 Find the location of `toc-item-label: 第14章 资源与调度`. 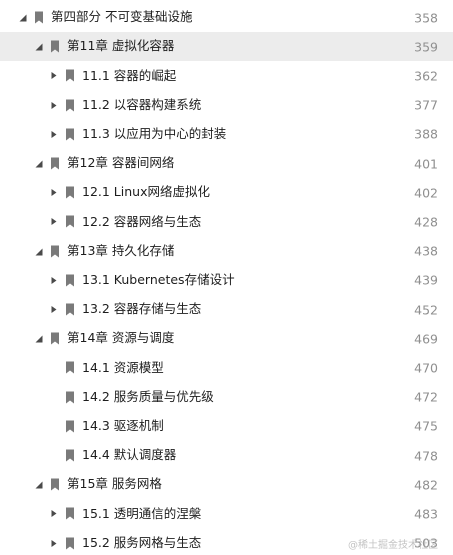

toc-item-label: 第14章 资源与调度 is located at coordinates (121, 338).